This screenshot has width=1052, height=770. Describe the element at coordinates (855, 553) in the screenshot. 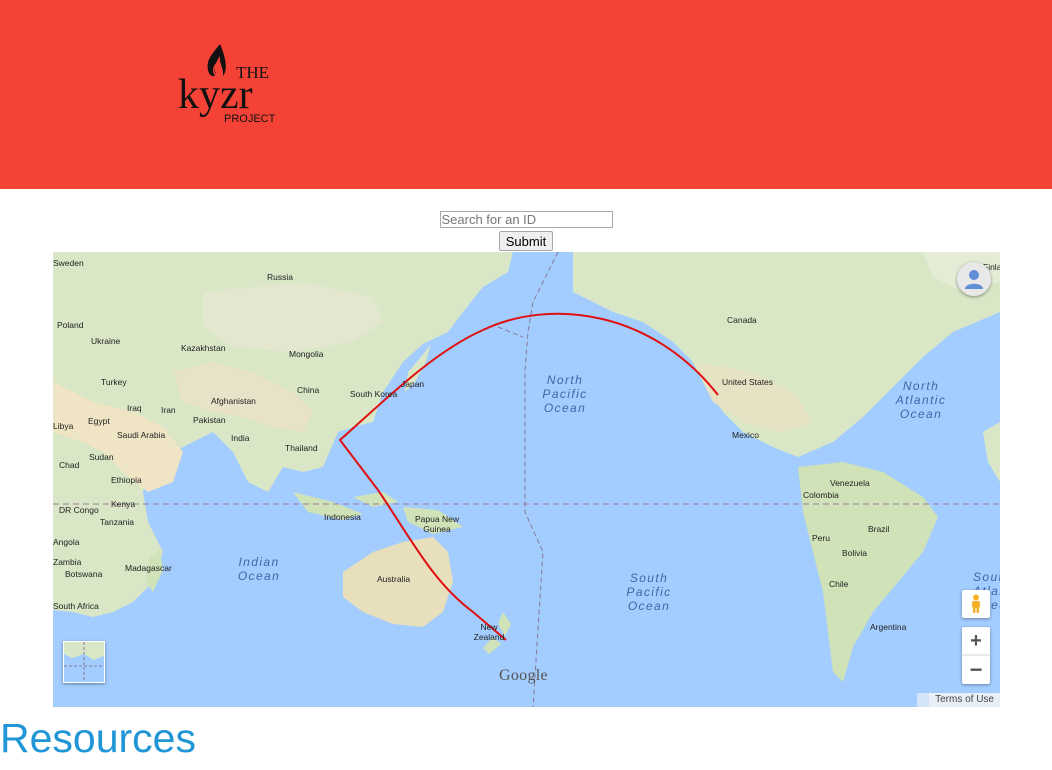

I see `map-label: Bolivia` at that location.